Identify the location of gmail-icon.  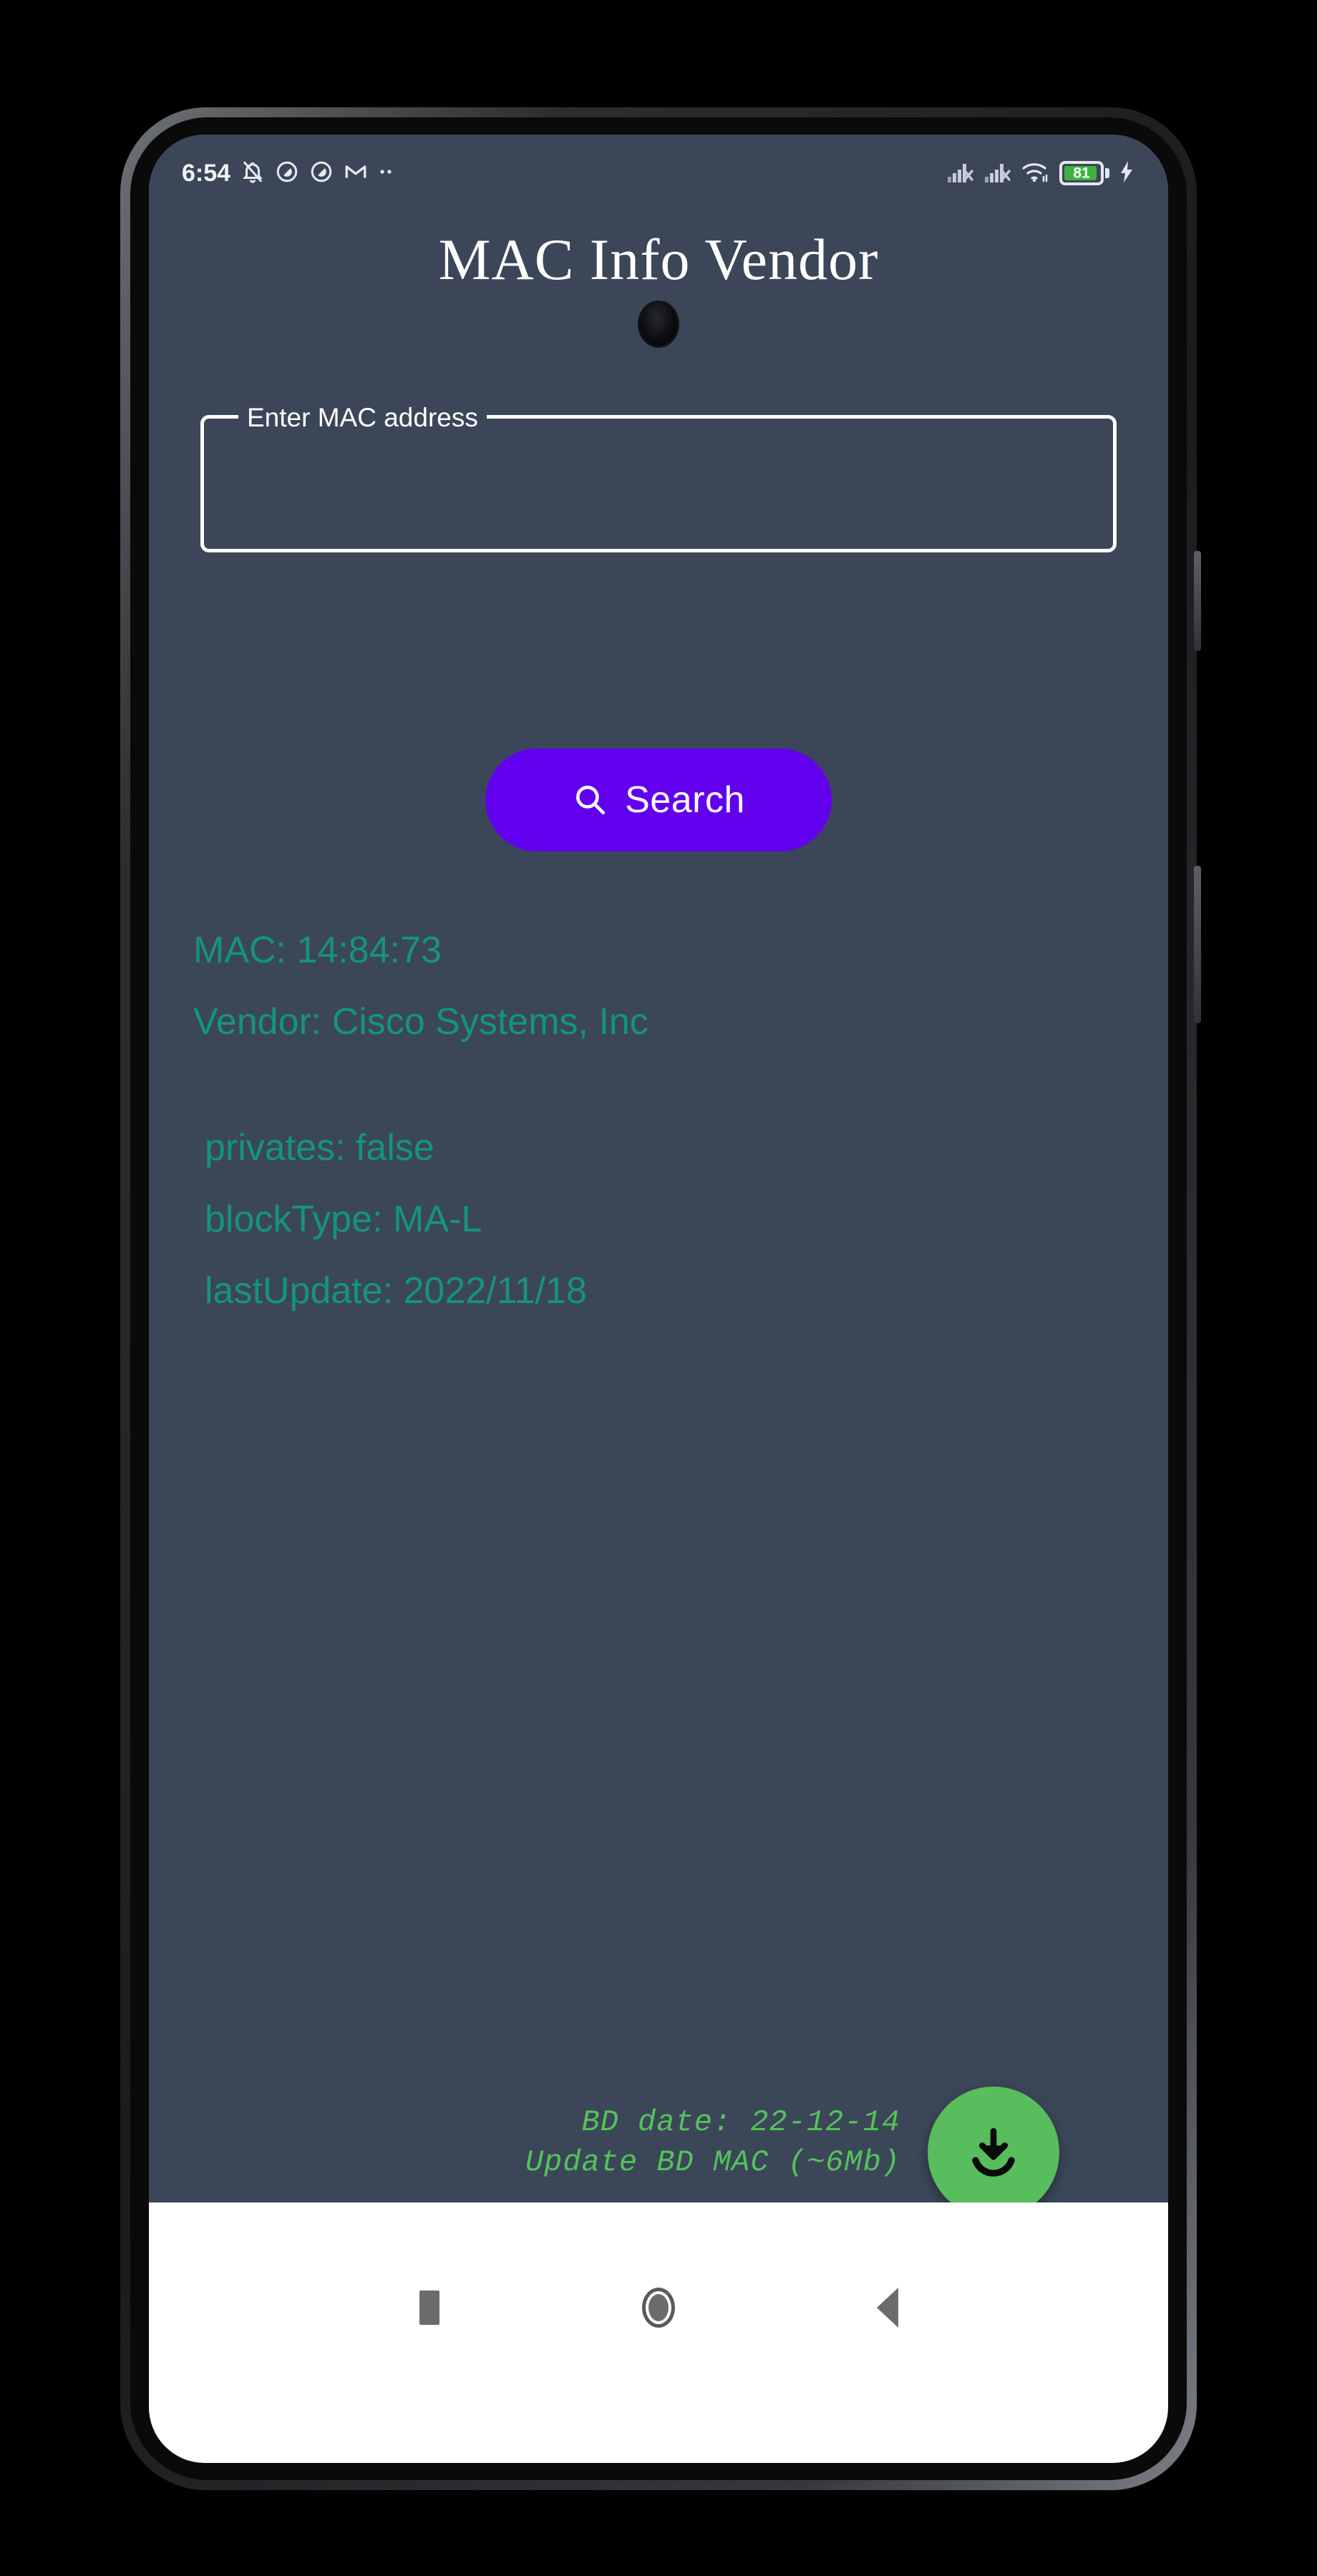
(356, 173).